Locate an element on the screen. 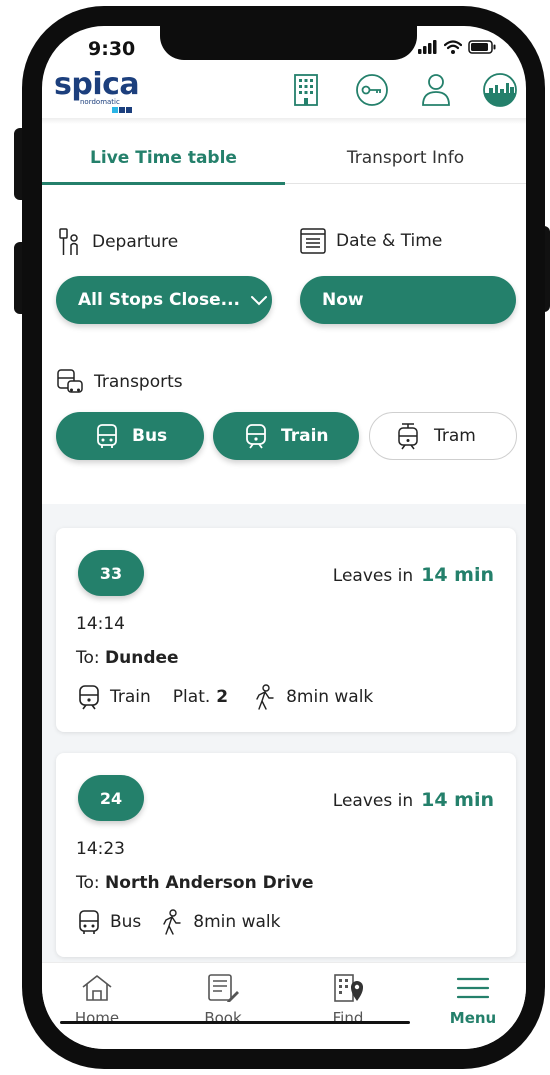 The height and width of the screenshot is (1075, 550). departure-time: 14:23 is located at coordinates (100, 849).